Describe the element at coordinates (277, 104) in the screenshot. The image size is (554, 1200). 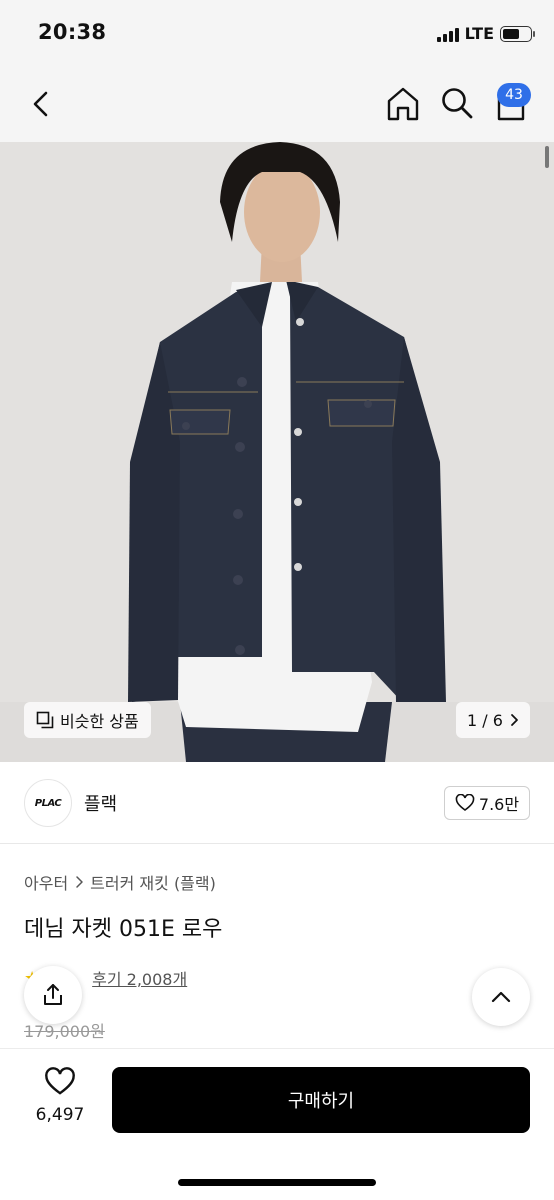
I see `top-nav-bar` at that location.